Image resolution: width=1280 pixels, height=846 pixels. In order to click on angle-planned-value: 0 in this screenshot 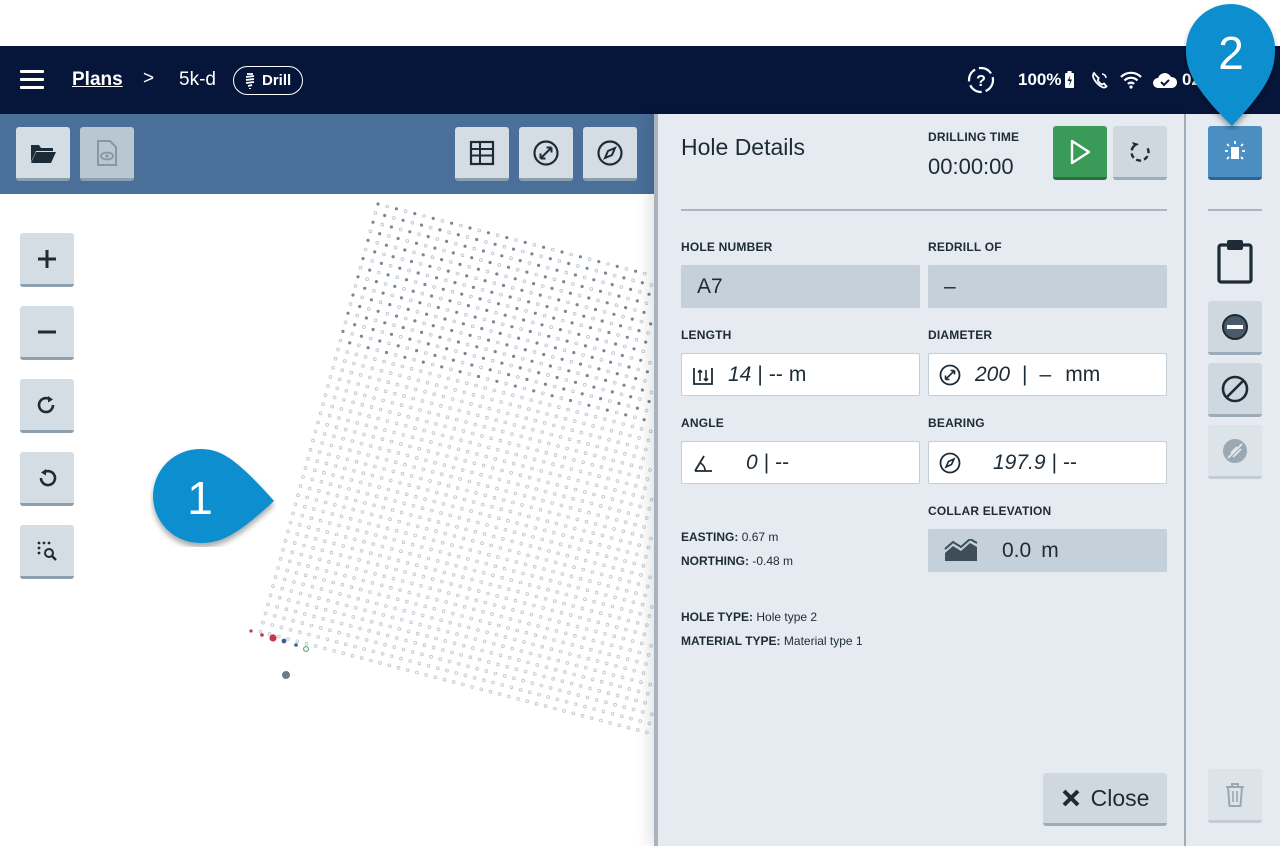, I will do `click(752, 462)`.